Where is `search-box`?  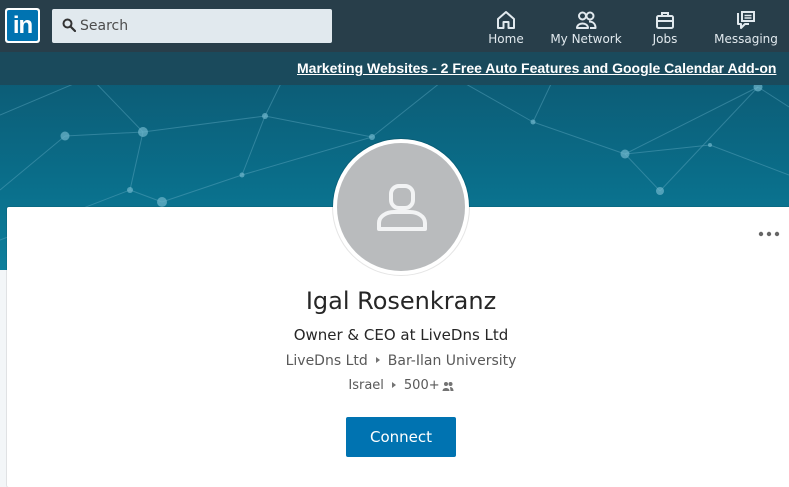
search-box is located at coordinates (192, 26).